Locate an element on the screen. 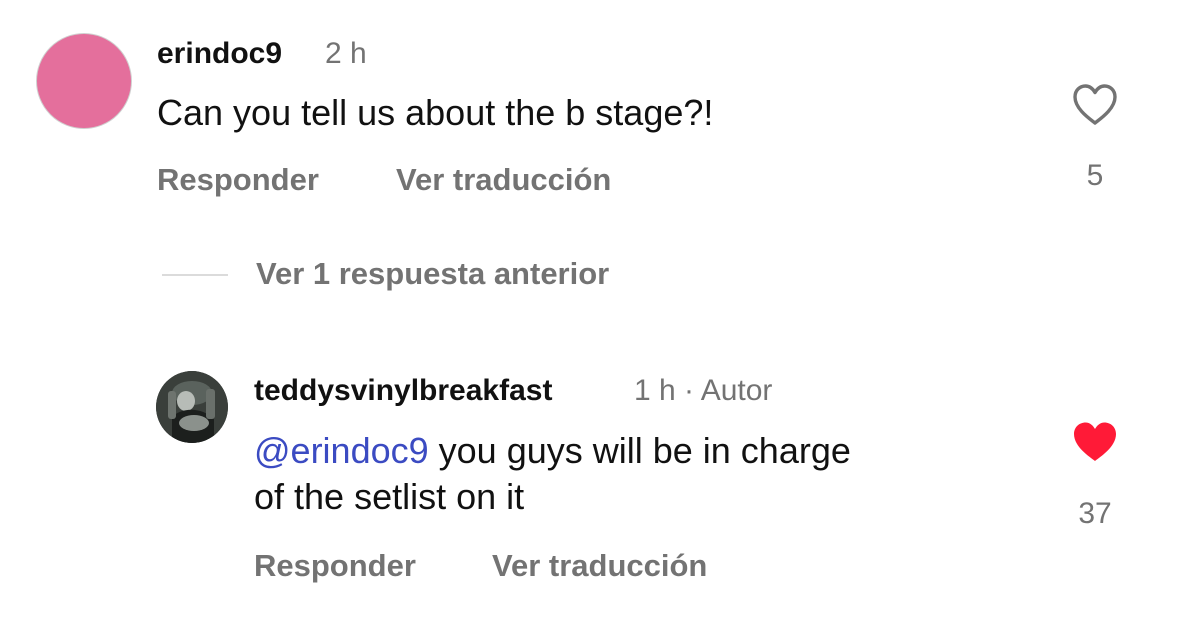  comment-timestamp: 2 h is located at coordinates (346, 53).